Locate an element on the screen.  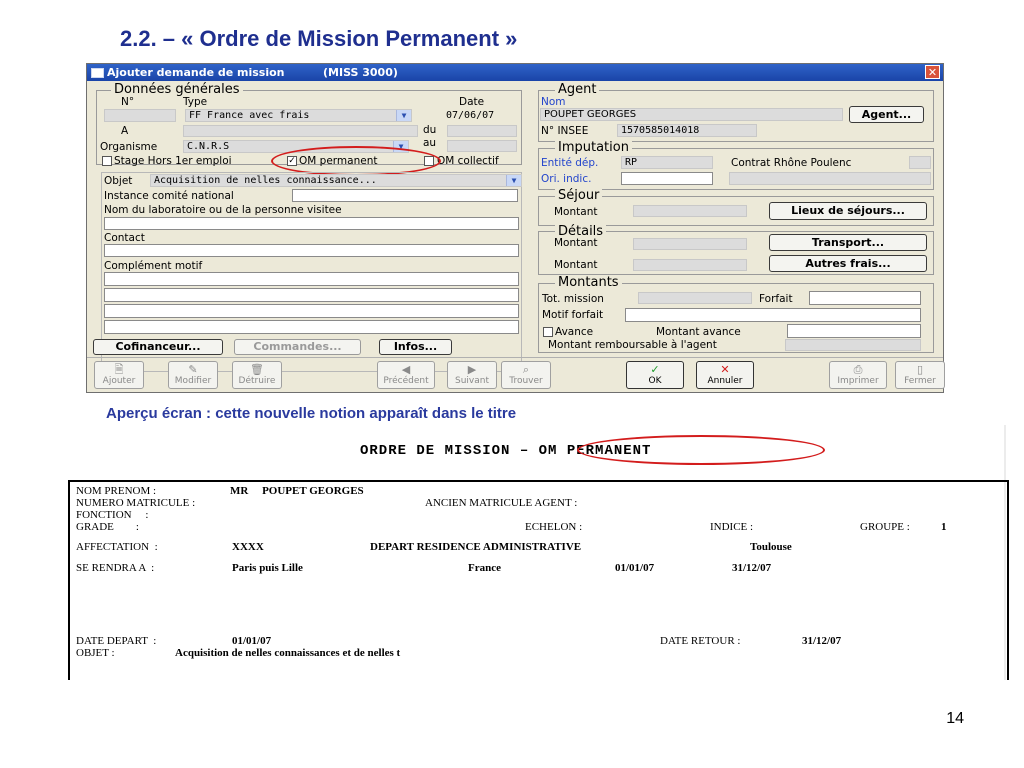
instance-field is located at coordinates (405, 195).